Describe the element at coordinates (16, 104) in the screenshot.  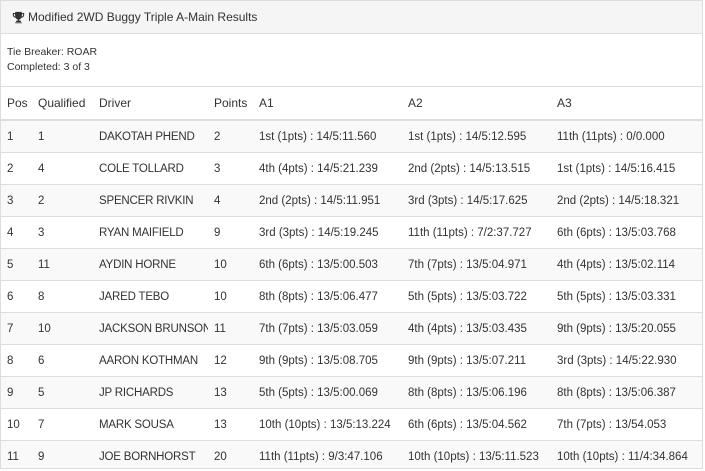
I see `col-header-pos: Pos` at that location.